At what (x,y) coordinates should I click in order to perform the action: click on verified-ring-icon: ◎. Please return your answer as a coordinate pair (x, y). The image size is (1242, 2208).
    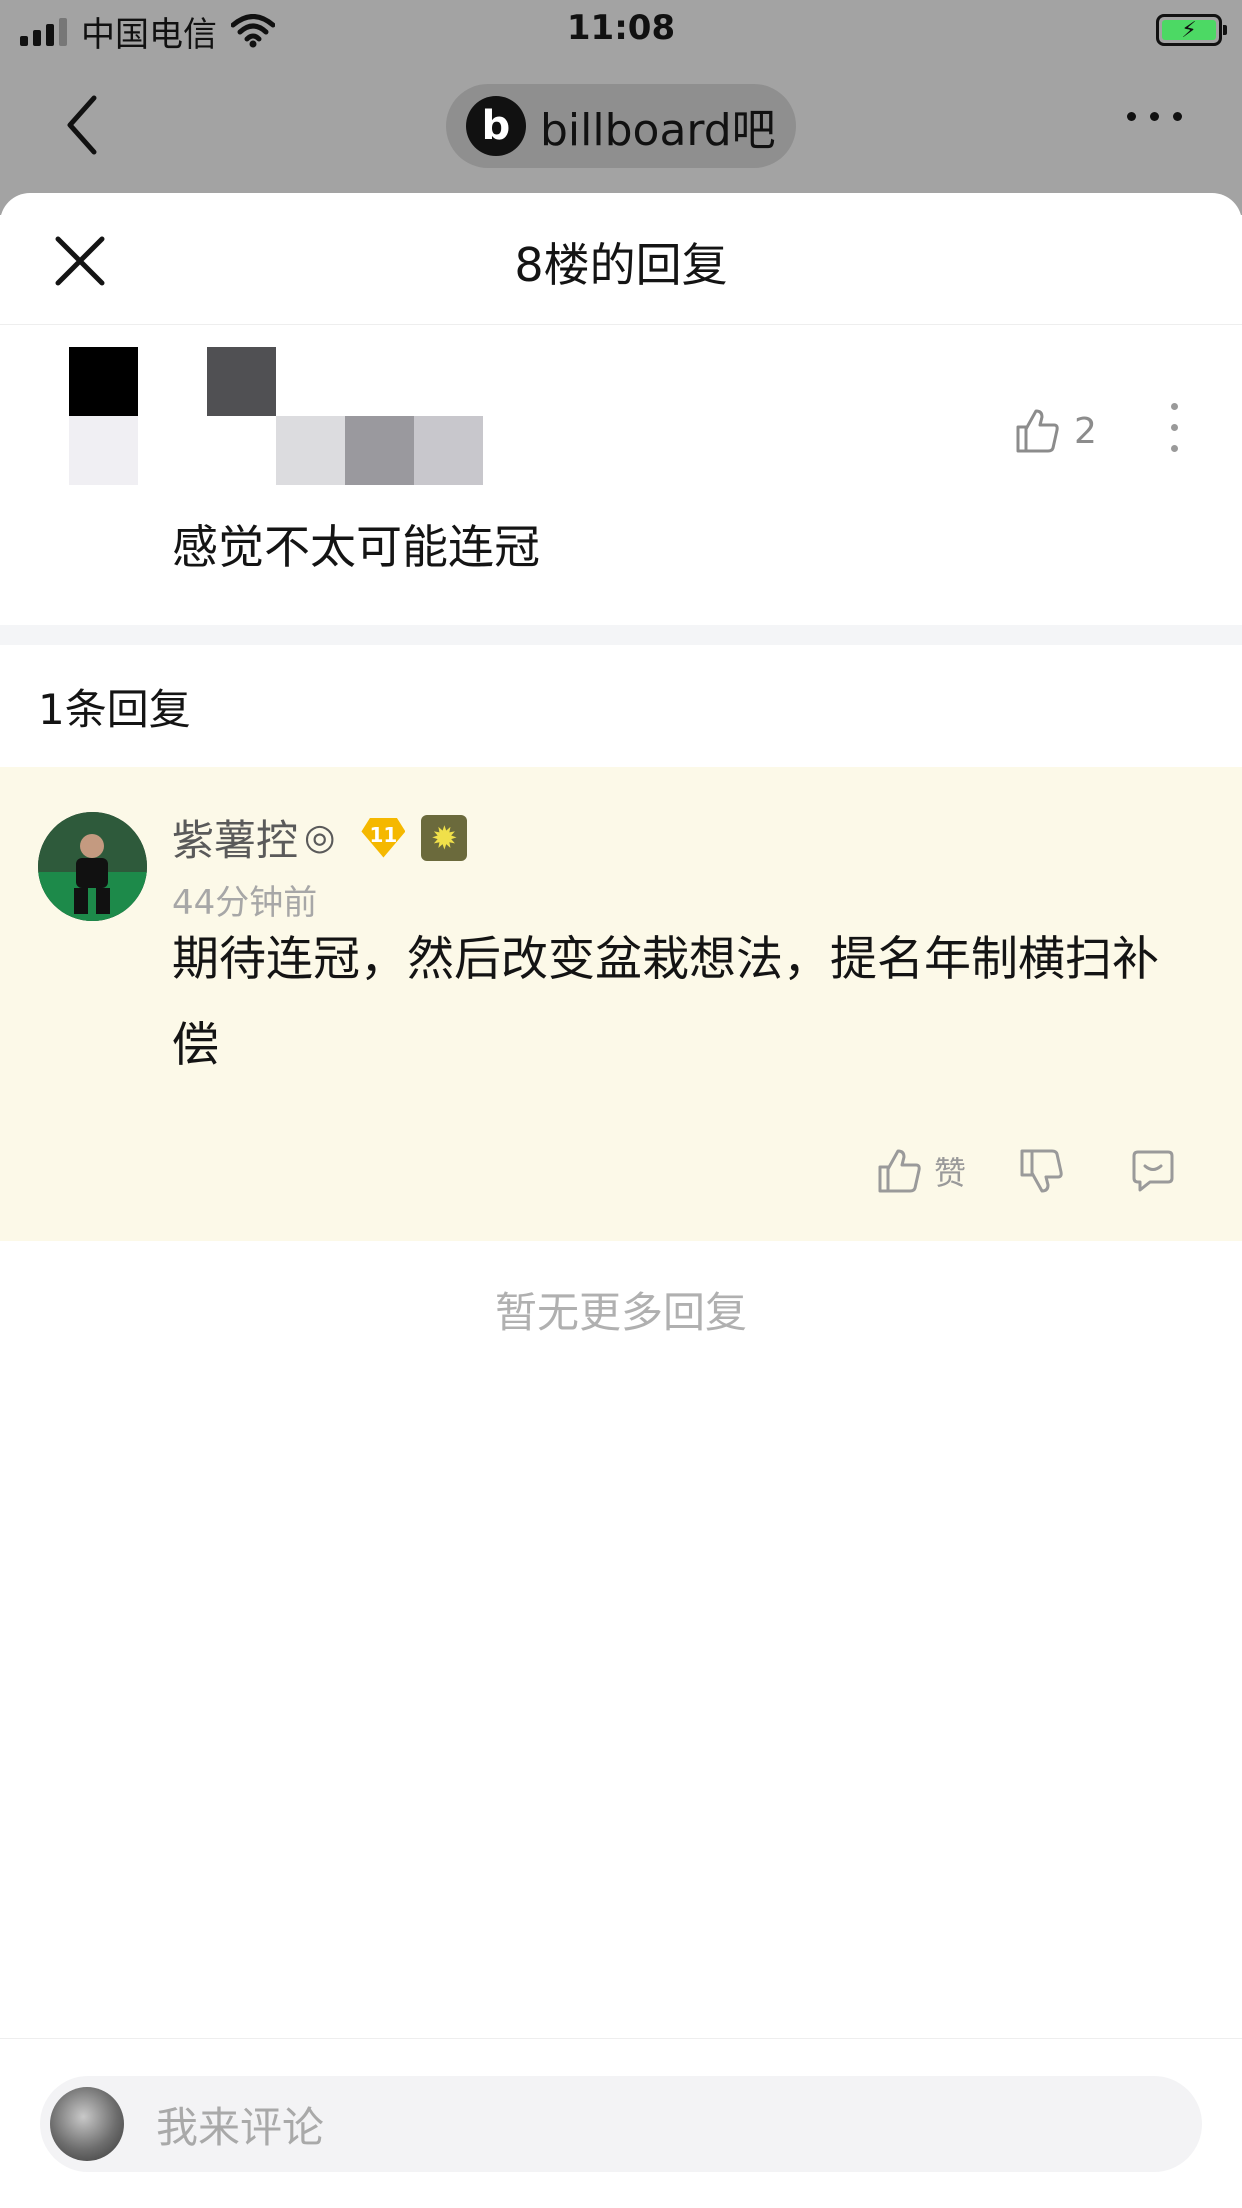
    Looking at the image, I should click on (320, 837).